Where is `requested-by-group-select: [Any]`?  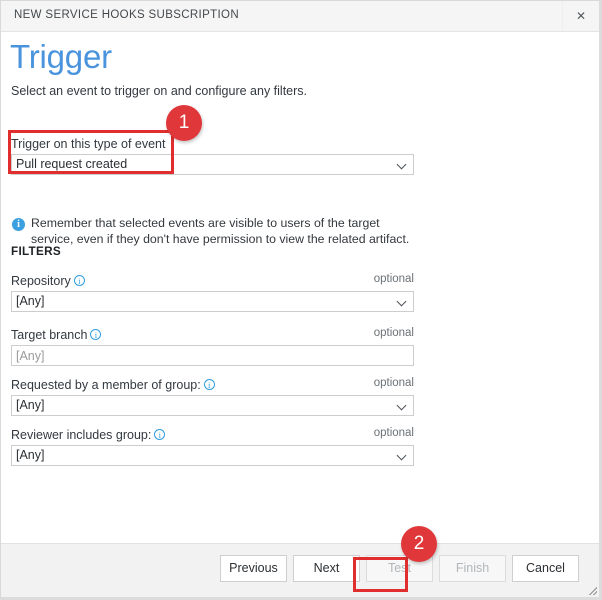
requested-by-group-select: [Any] is located at coordinates (212, 405).